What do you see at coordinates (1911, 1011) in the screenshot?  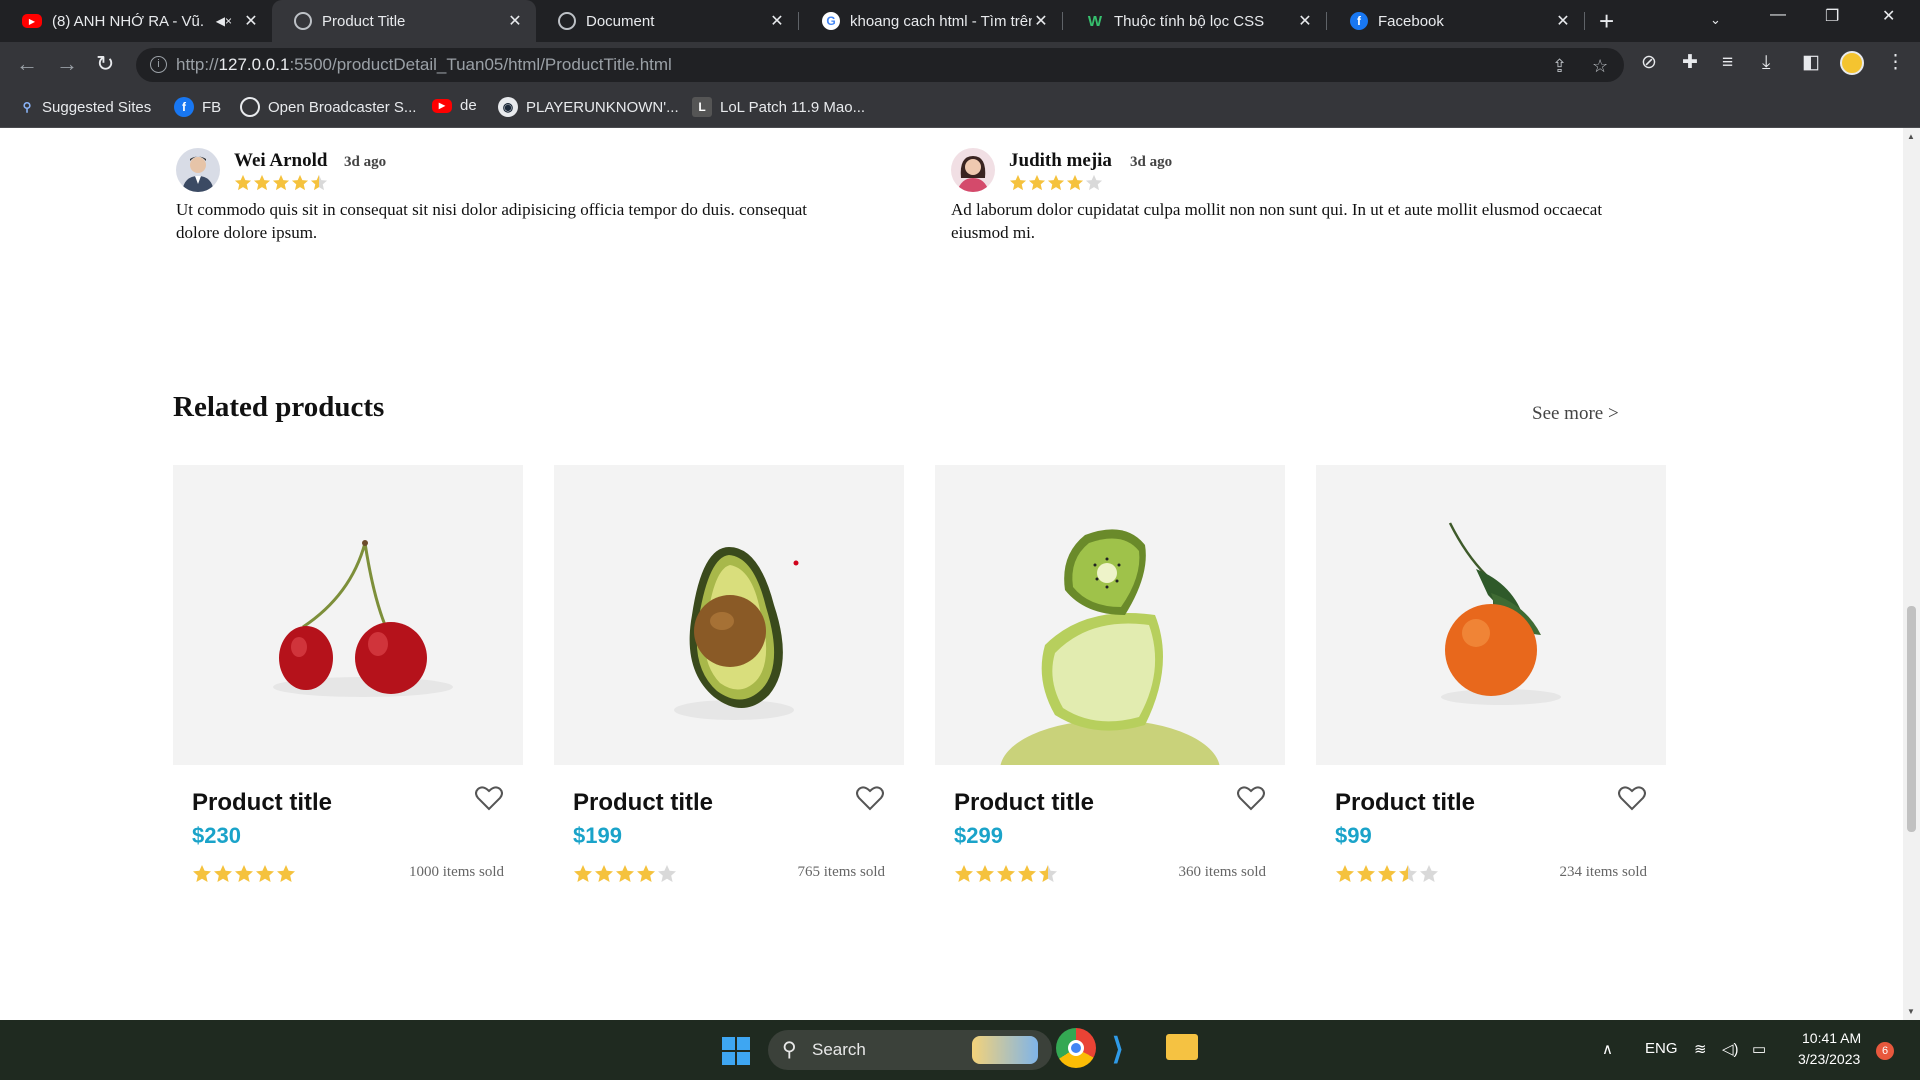 I see `scroll-down-icon: ▼` at bounding box center [1911, 1011].